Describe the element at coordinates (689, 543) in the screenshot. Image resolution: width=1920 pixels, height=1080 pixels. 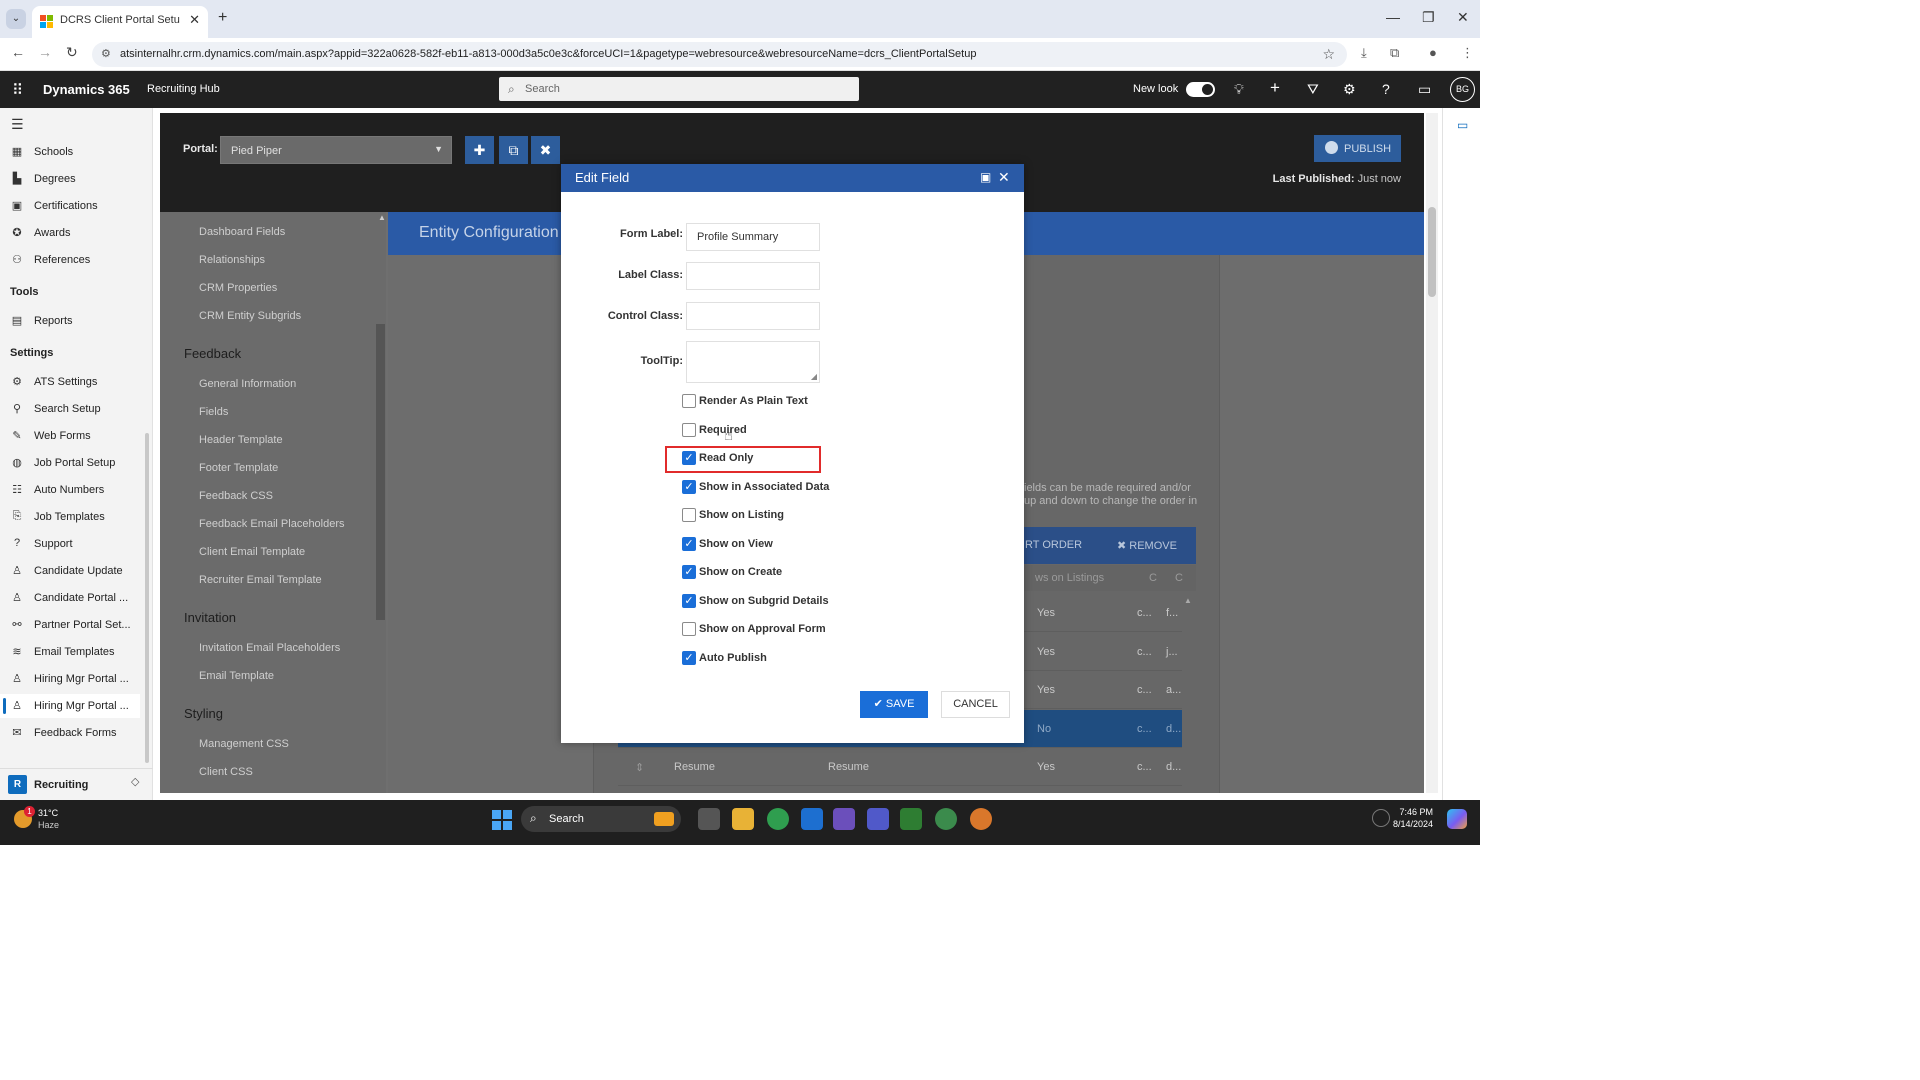
I see `show-on-view-checkbox: ✓` at that location.